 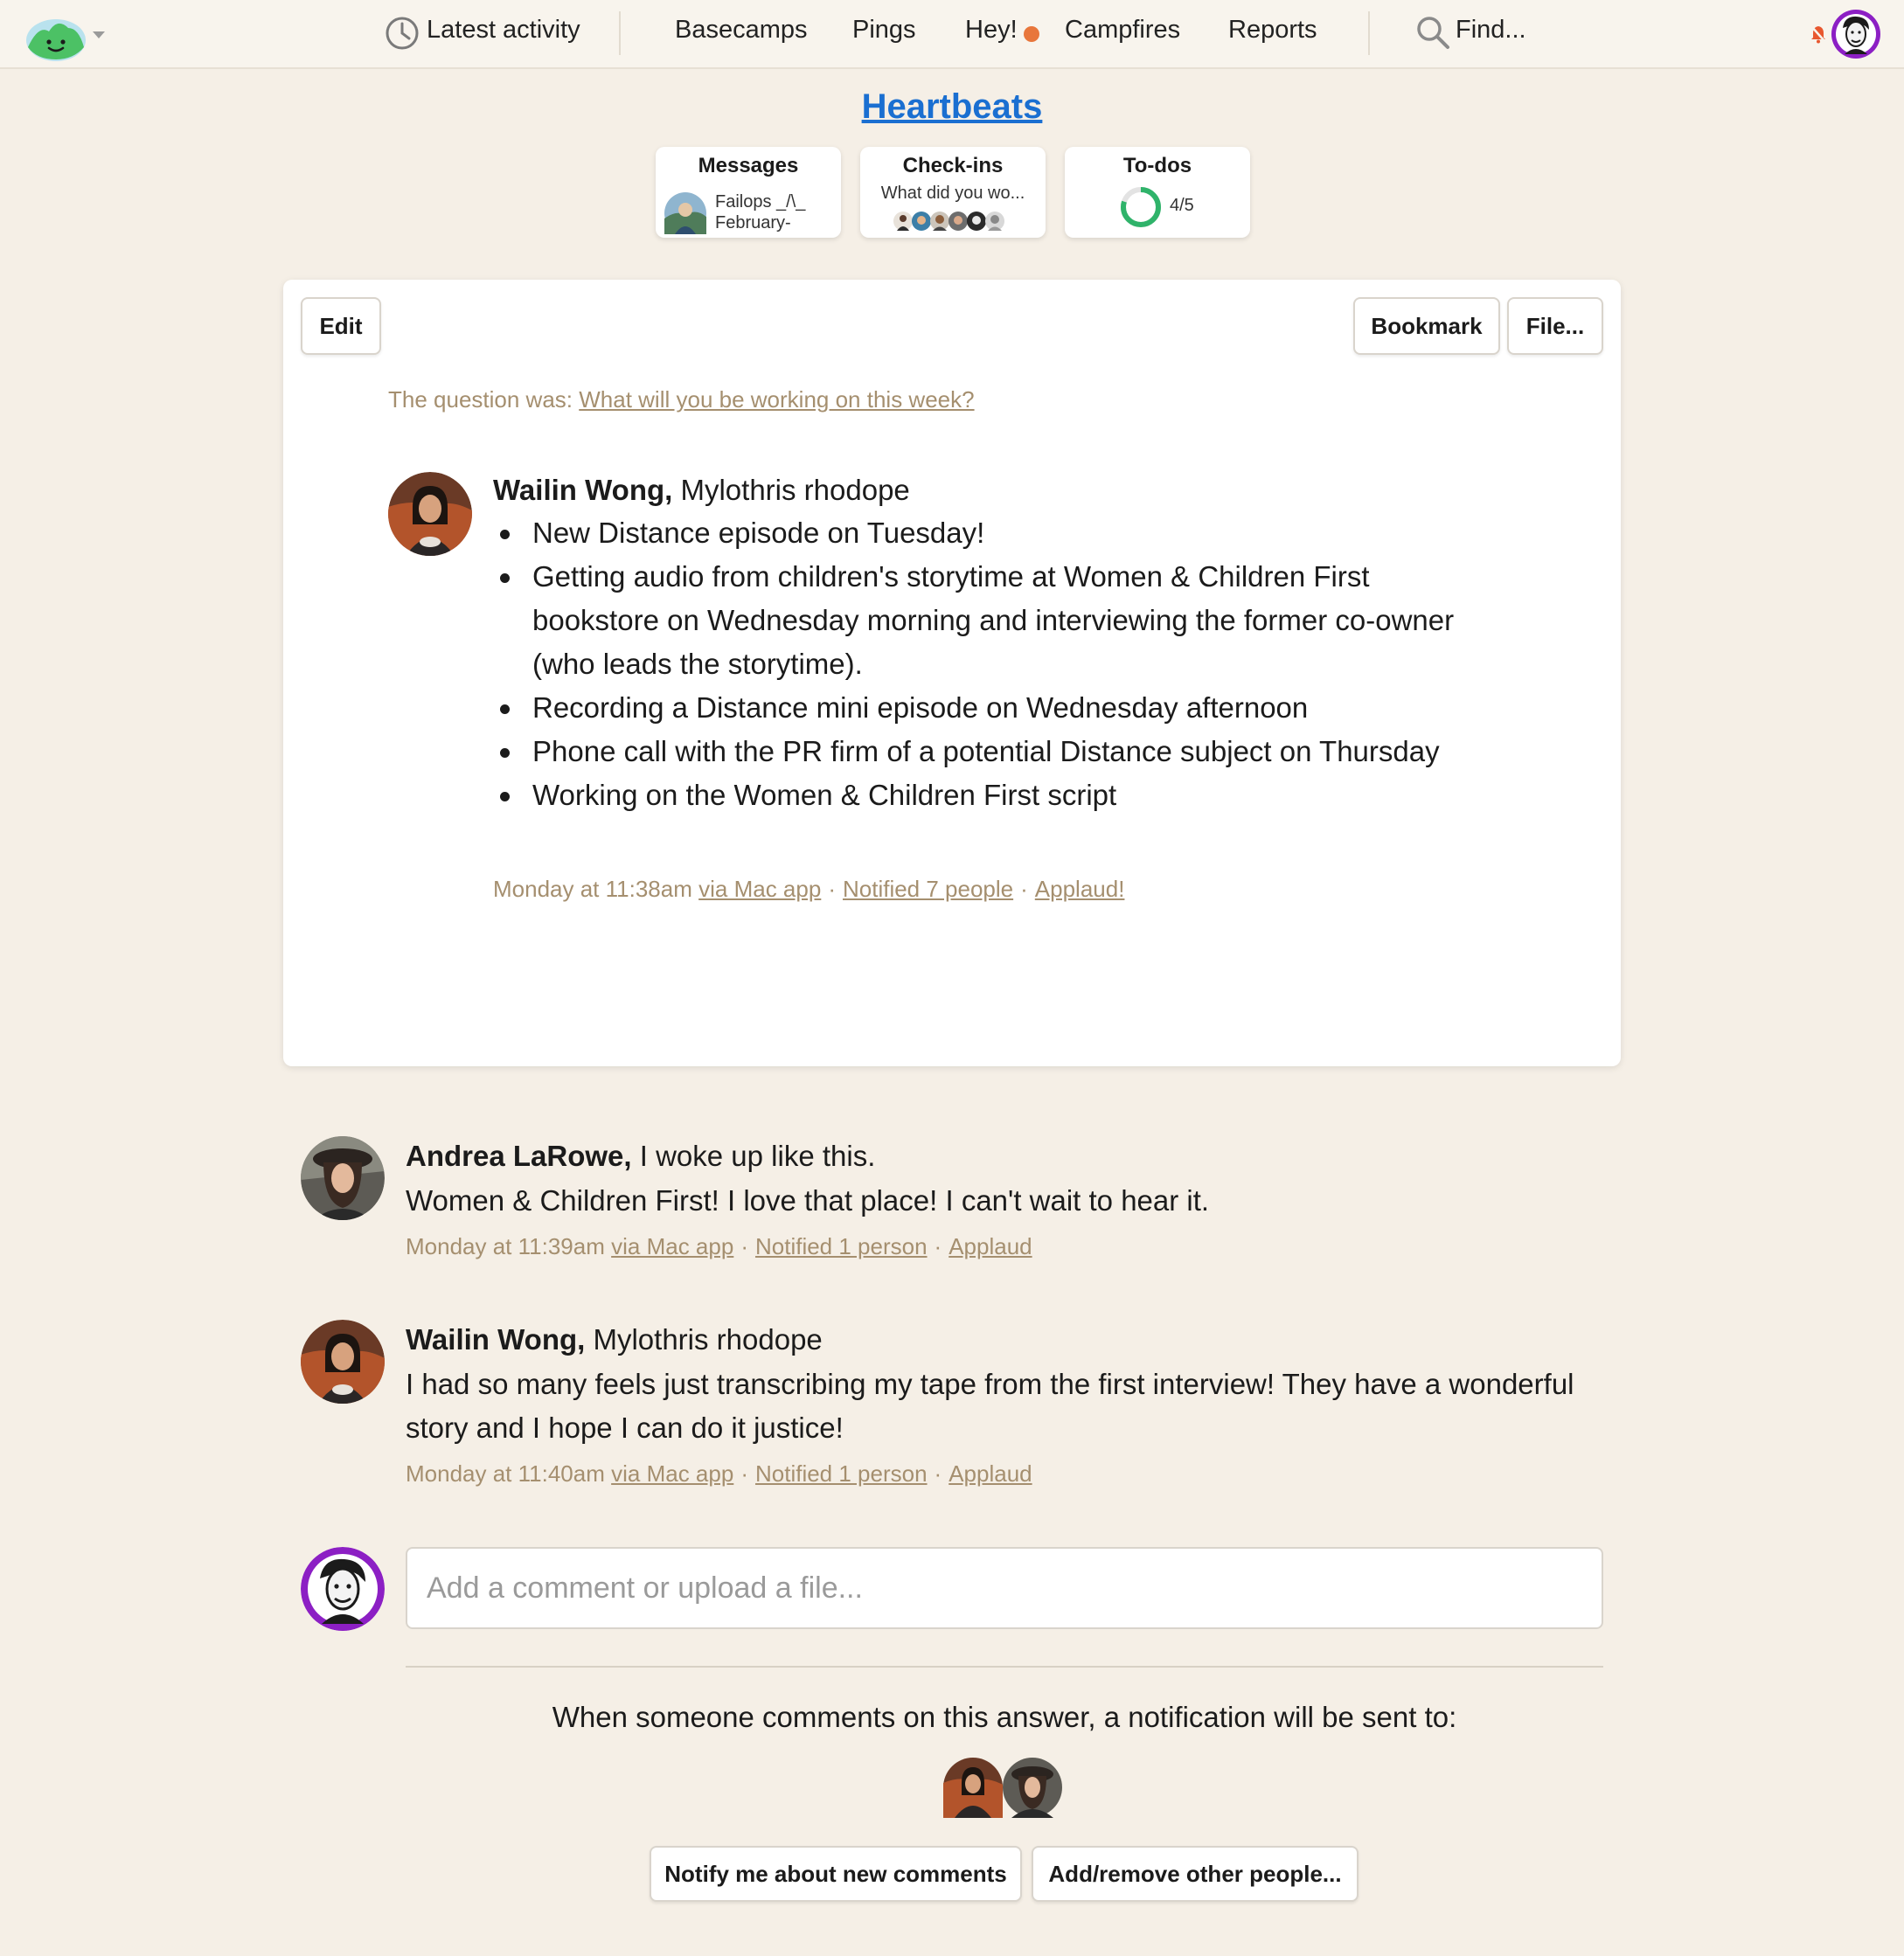 I want to click on tile-message-date: February-, so click(x=753, y=223).